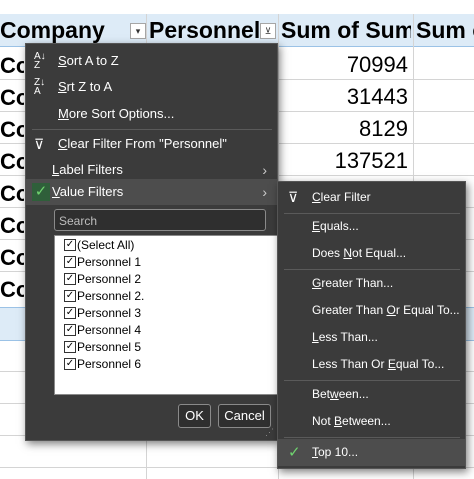 This screenshot has height=479, width=474. What do you see at coordinates (40, 87) in the screenshot?
I see `sort-descending-icon: Z↓ A` at bounding box center [40, 87].